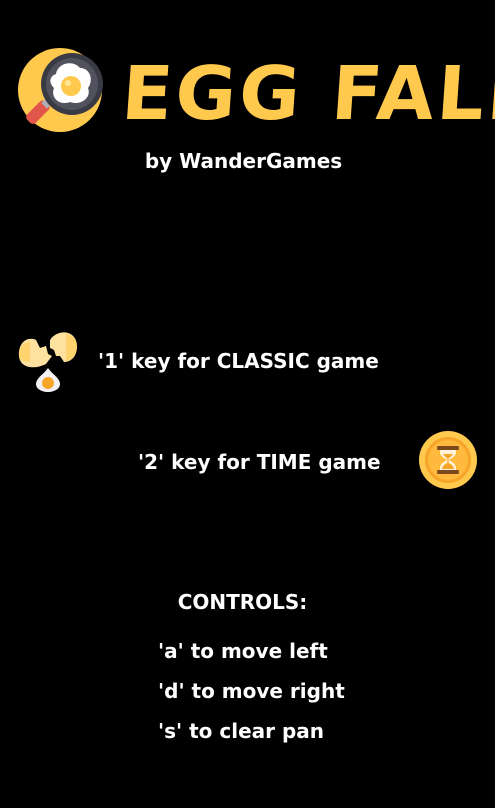  What do you see at coordinates (241, 731) in the screenshot?
I see `control-clear-pan: 's' to clear pan` at bounding box center [241, 731].